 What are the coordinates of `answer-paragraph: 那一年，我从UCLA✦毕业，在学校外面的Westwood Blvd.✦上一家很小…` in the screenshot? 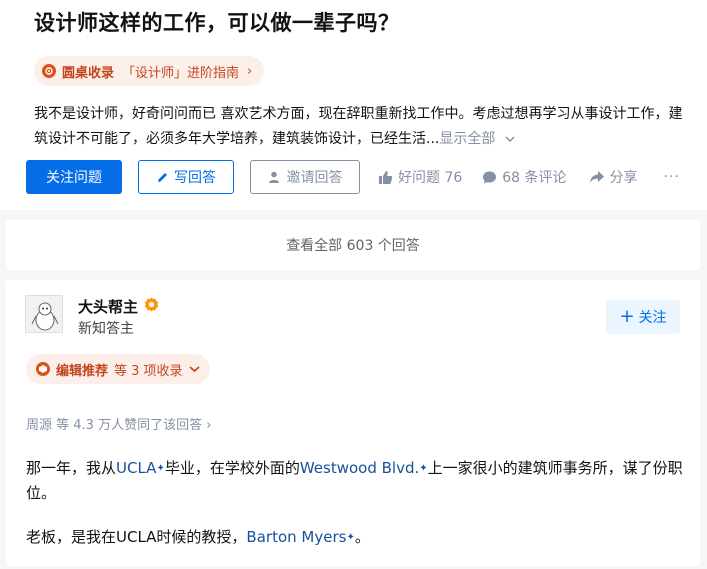 It's located at (356, 481).